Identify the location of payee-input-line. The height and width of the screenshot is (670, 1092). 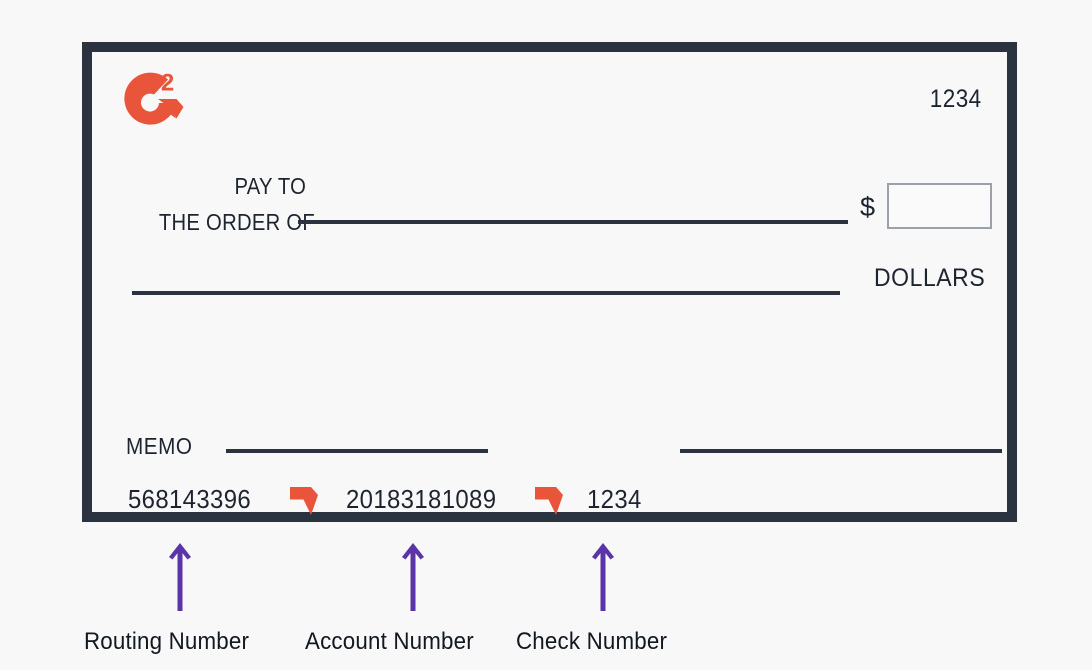
(573, 222).